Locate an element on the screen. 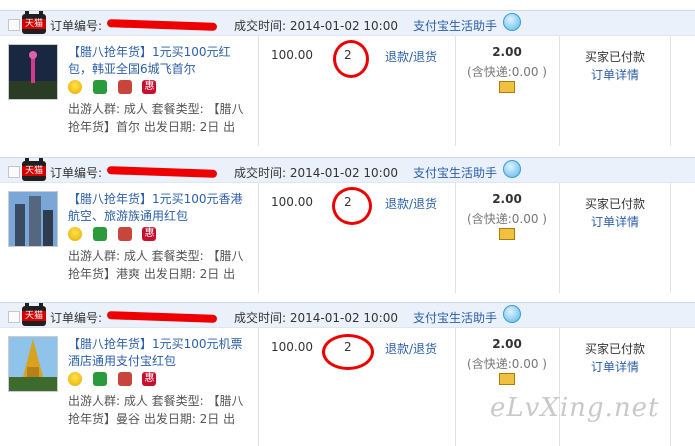 This screenshot has width=695, height=446. product-info: 出游人群: 成人 套餐类型: 【腊八抢年货】首尔 出发日期: 2日 出 is located at coordinates (156, 118).